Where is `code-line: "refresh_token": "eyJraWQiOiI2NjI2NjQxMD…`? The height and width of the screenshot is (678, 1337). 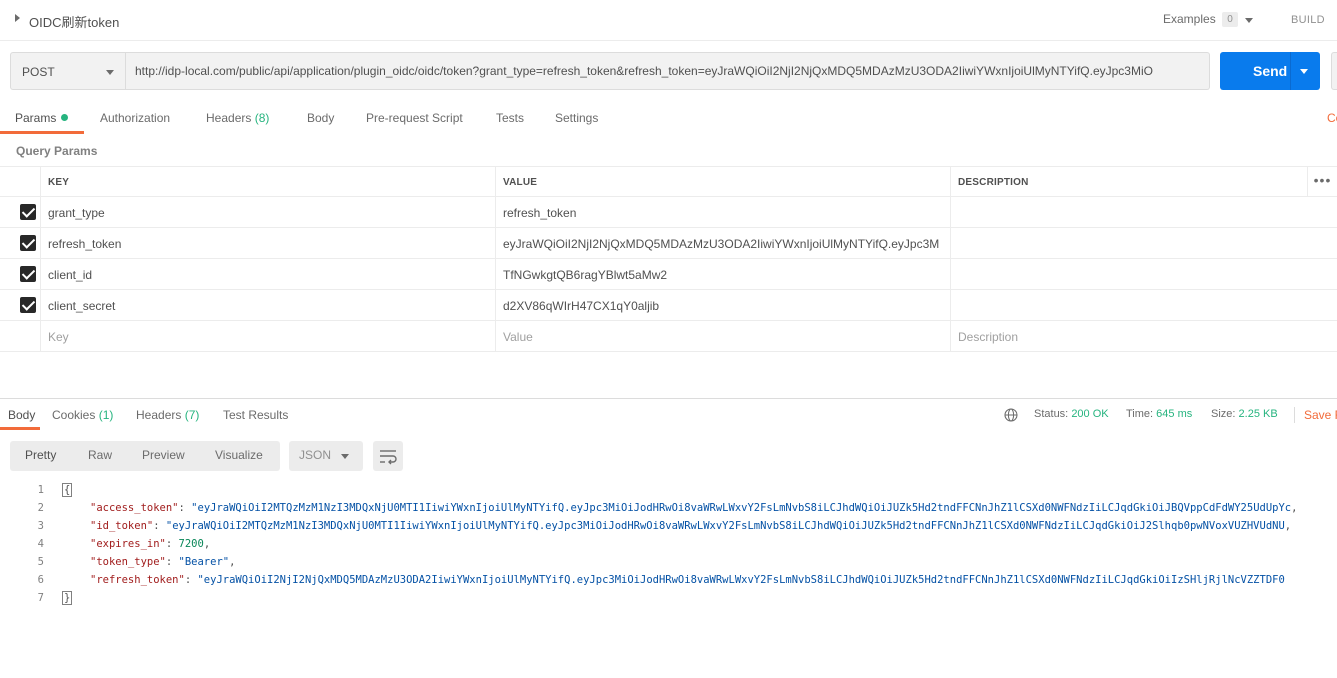 code-line: "refresh_token": "eyJraWQiOiI2NjI2NjQxMD… is located at coordinates (687, 580).